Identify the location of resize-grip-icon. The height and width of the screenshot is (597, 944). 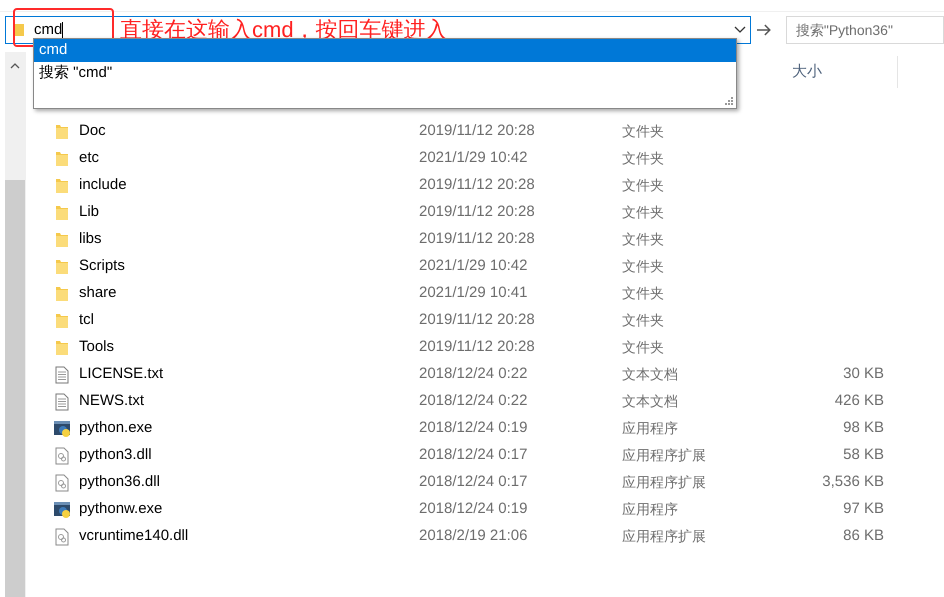
(729, 101).